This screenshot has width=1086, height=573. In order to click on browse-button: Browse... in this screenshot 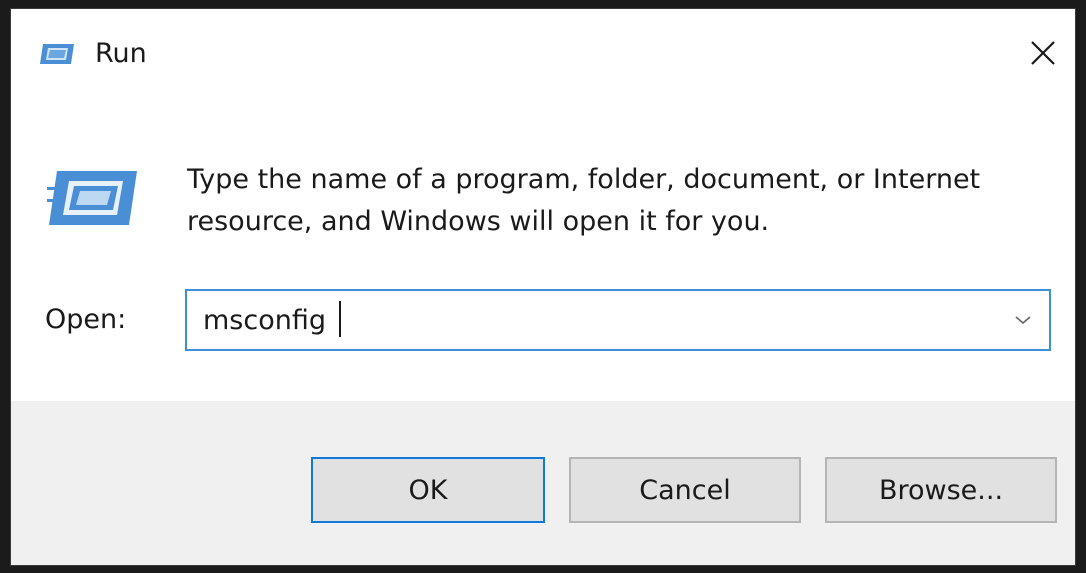, I will do `click(941, 490)`.